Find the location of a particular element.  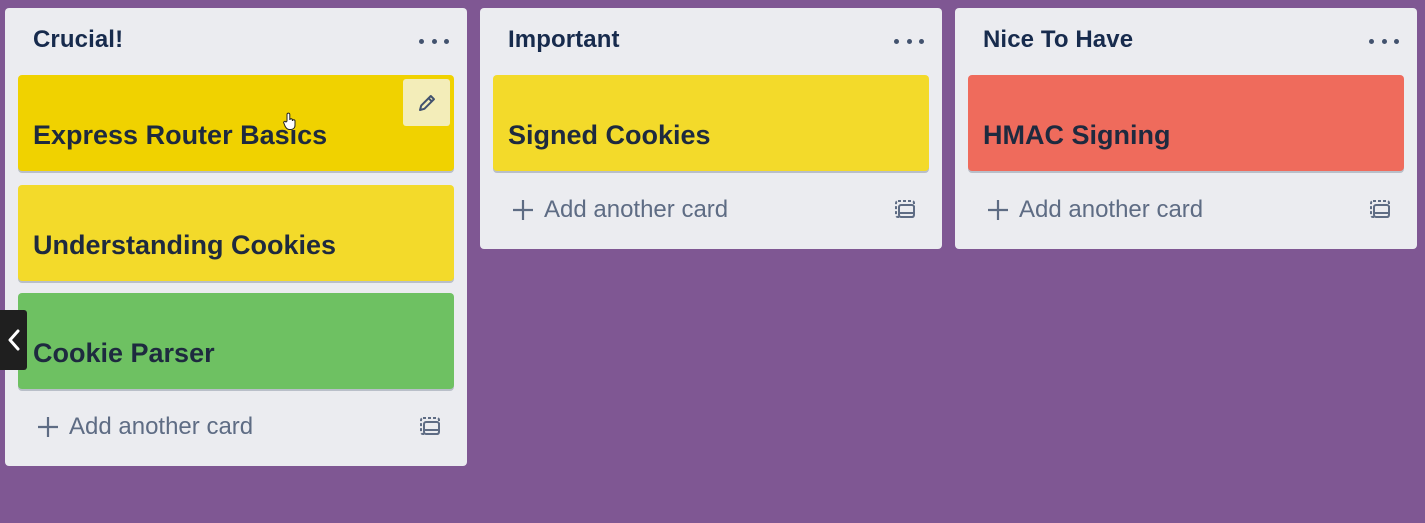

card-title: Signed Cookies is located at coordinates (609, 135).